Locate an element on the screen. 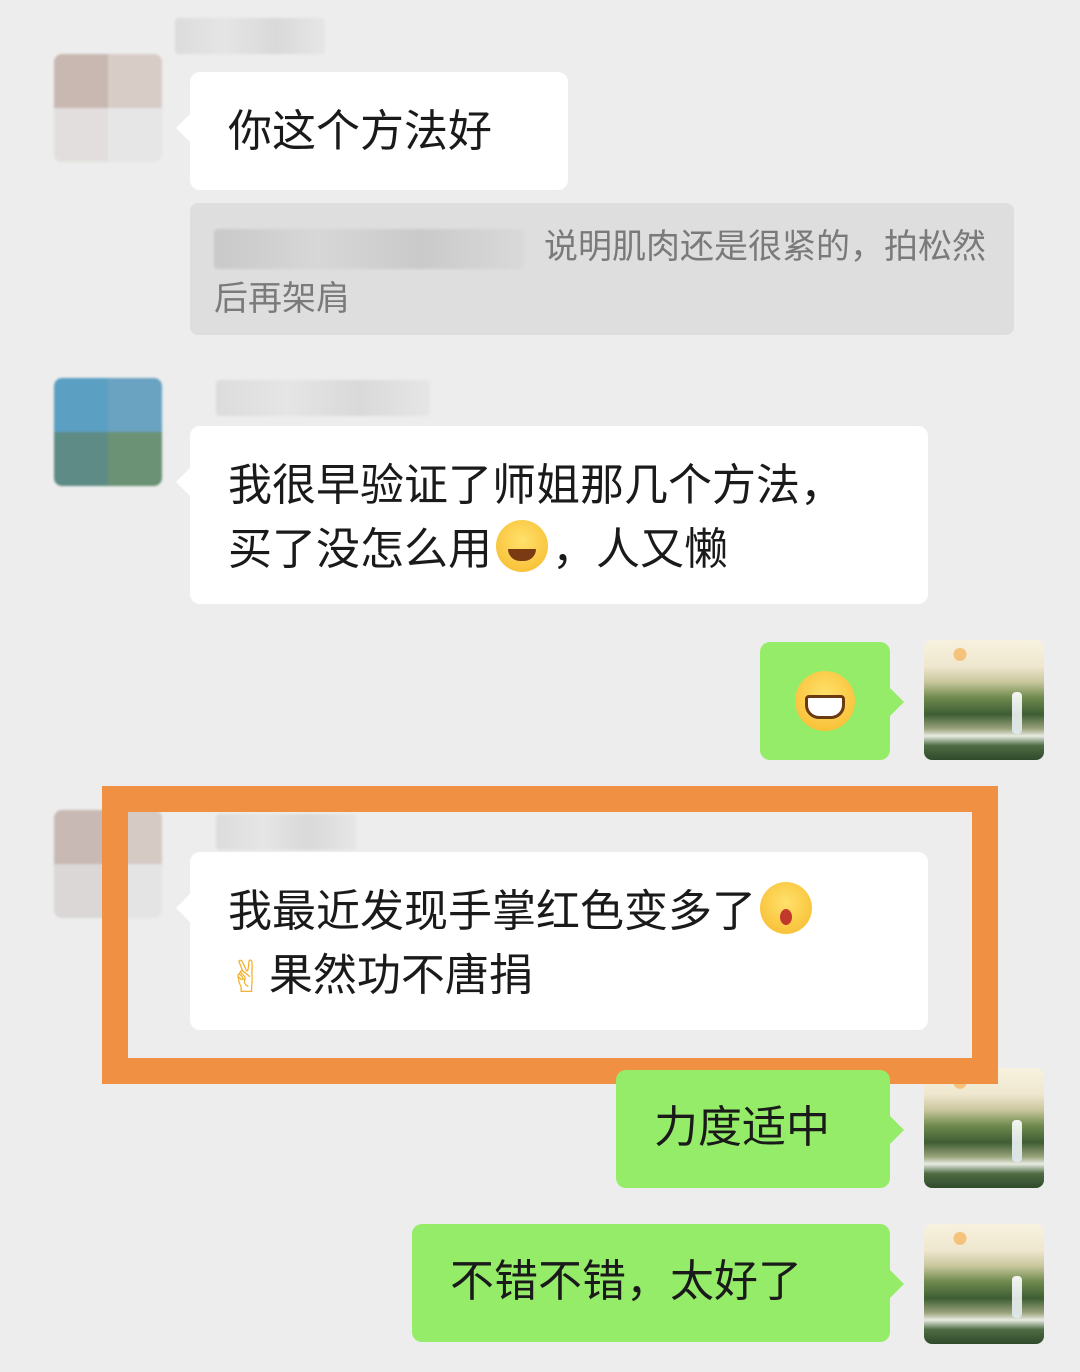  quoted-reply: 说明肌肉还是很紧的，拍松然后再架肩 is located at coordinates (602, 269).